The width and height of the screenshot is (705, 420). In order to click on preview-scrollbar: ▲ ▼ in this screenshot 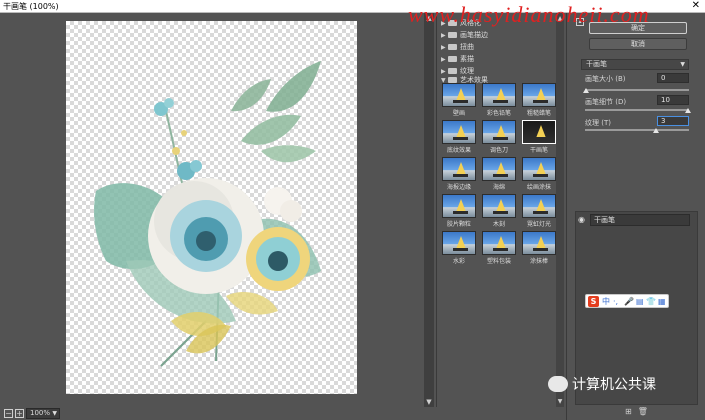, I will do `click(429, 210)`.